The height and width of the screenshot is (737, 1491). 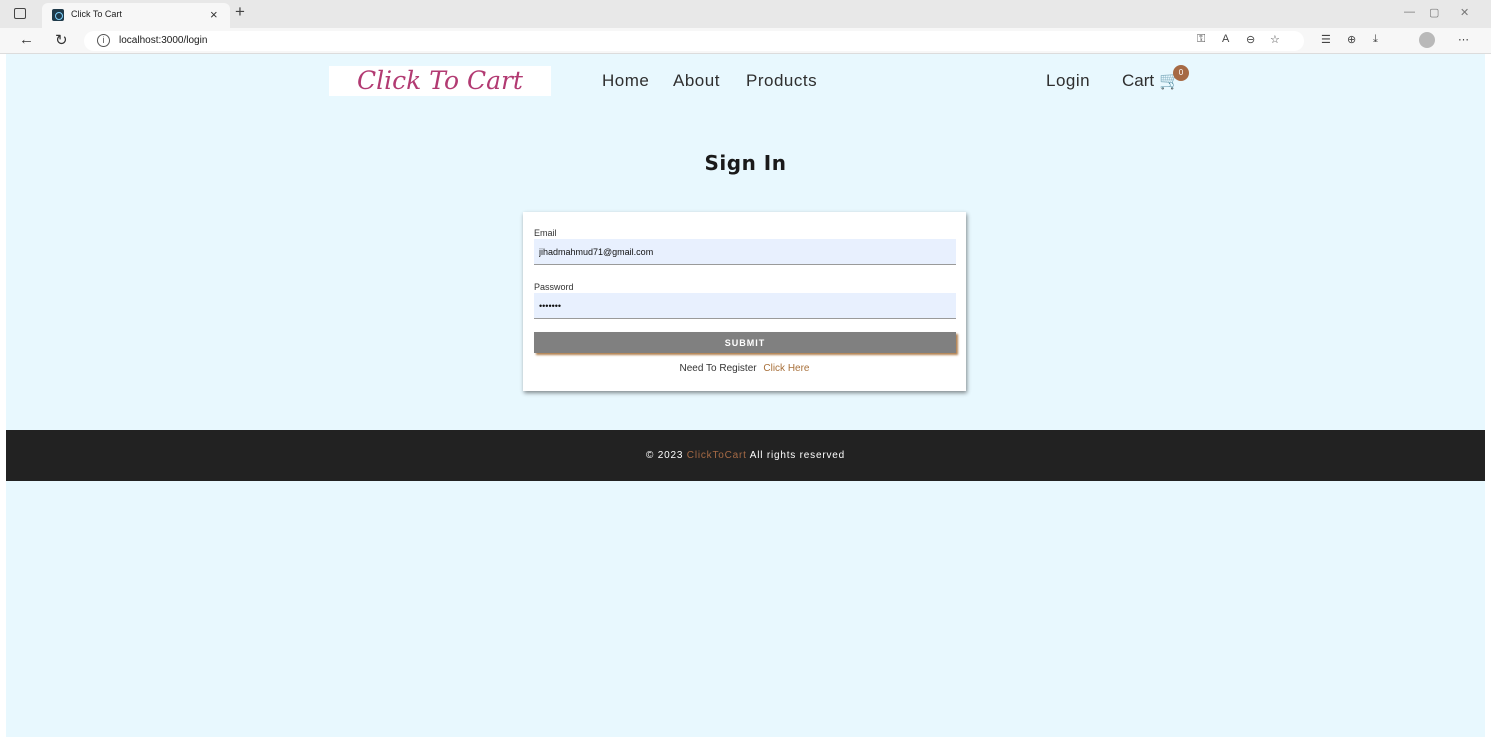 What do you see at coordinates (1326, 39) in the screenshot?
I see `favorites-icon: ☰` at bounding box center [1326, 39].